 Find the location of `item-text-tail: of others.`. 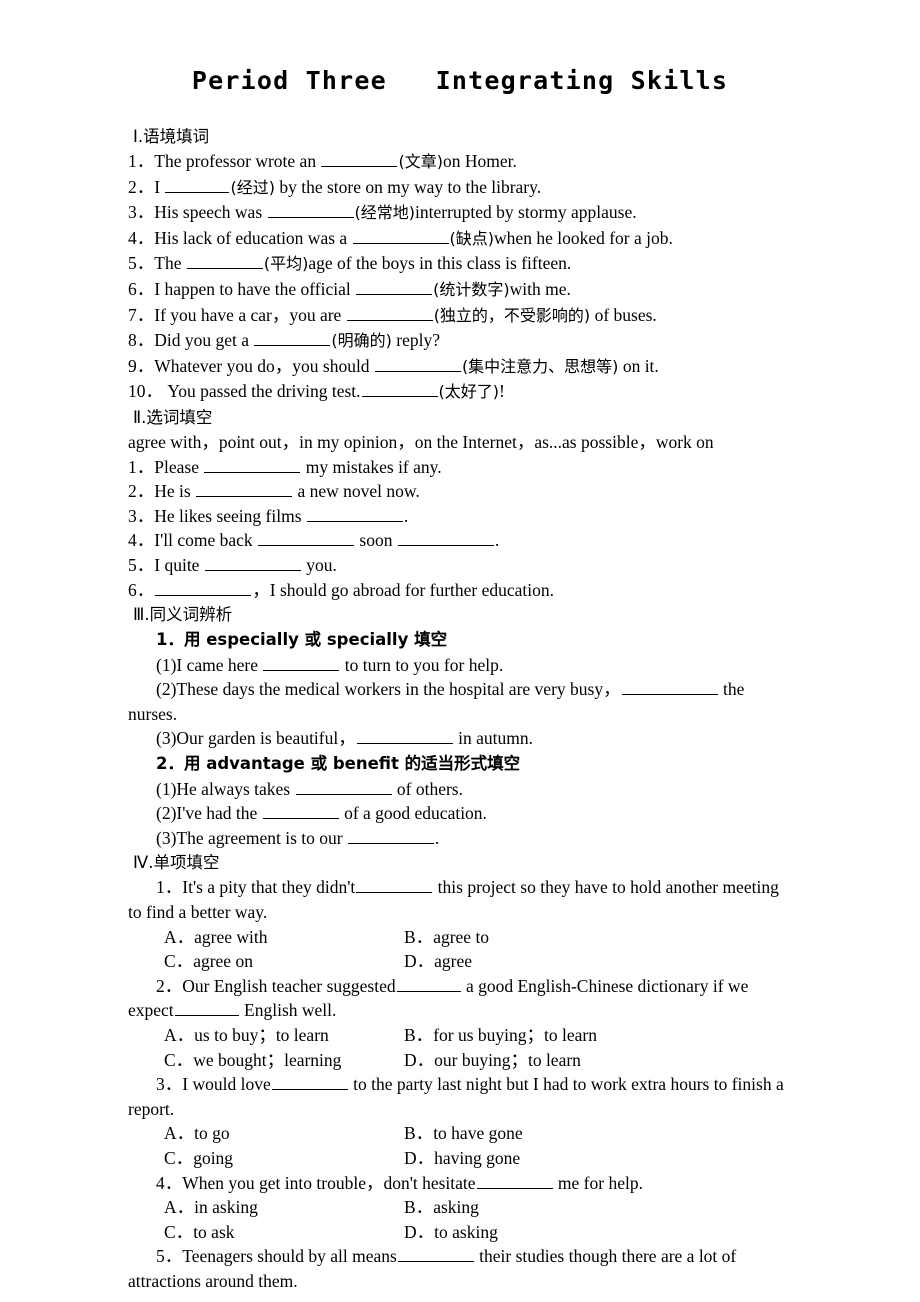

item-text-tail: of others. is located at coordinates (427, 788).